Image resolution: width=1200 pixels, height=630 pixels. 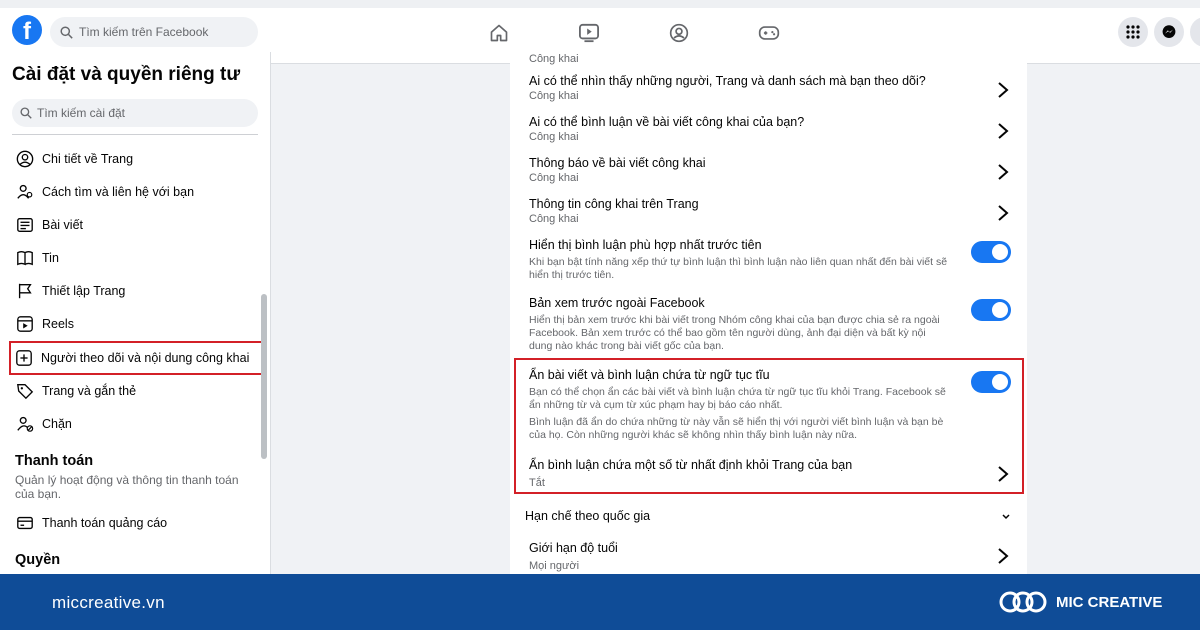 What do you see at coordinates (137, 159) in the screenshot?
I see `sidebar-item-page-details: Chi tiết về Trang` at bounding box center [137, 159].